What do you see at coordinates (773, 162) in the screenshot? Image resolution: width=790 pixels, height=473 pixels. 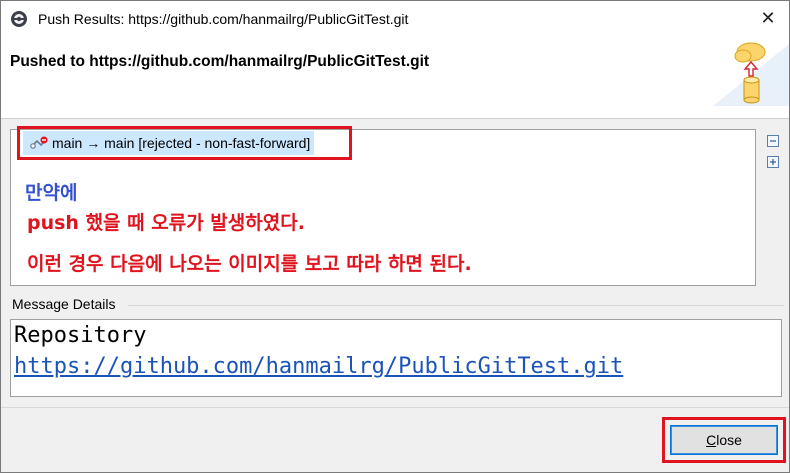 I see `expand-all-icon` at bounding box center [773, 162].